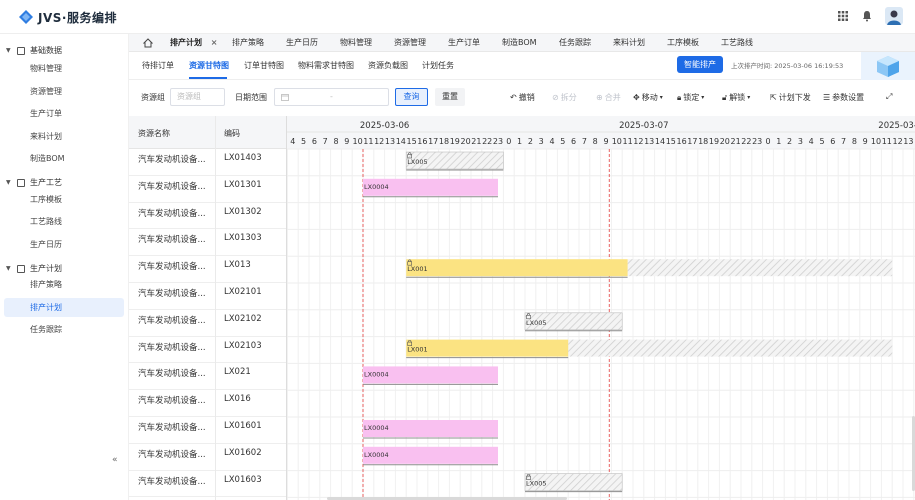 This screenshot has height=500, width=915. Describe the element at coordinates (207, 457) in the screenshot. I see `table-row: 汽车发动机设备... LX01602` at that location.